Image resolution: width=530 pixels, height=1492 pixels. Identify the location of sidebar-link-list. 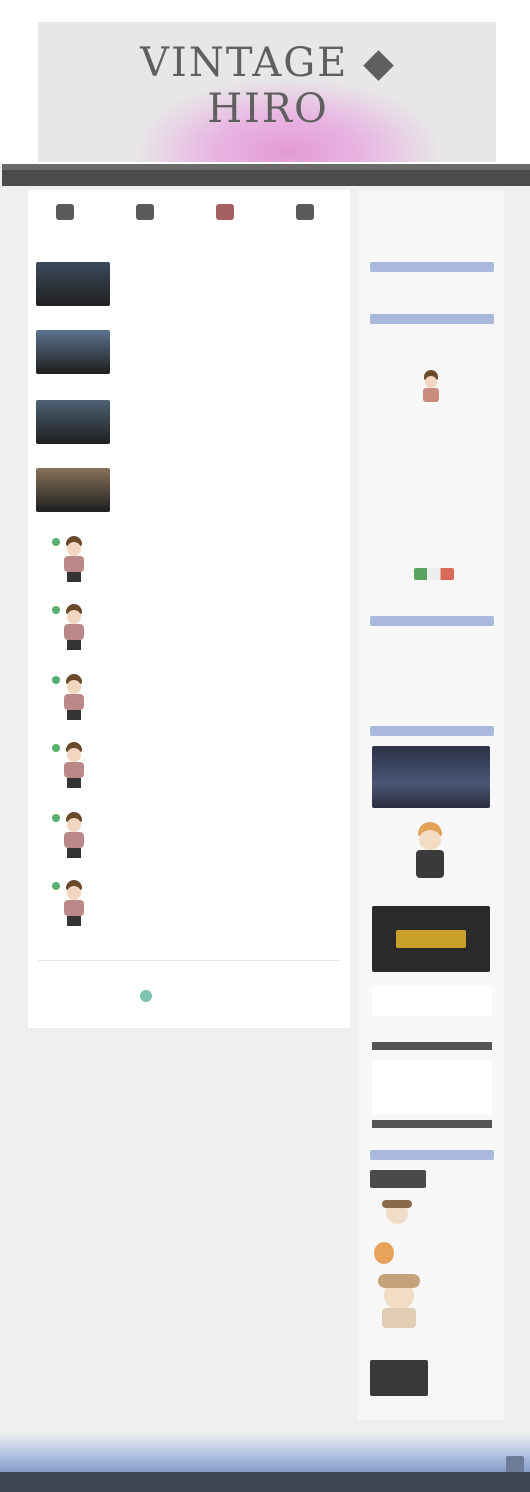
(432, 671).